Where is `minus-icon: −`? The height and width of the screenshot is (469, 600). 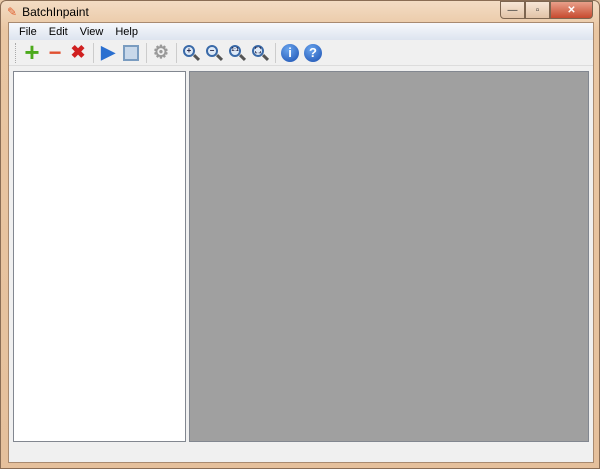 minus-icon: − is located at coordinates (55, 52).